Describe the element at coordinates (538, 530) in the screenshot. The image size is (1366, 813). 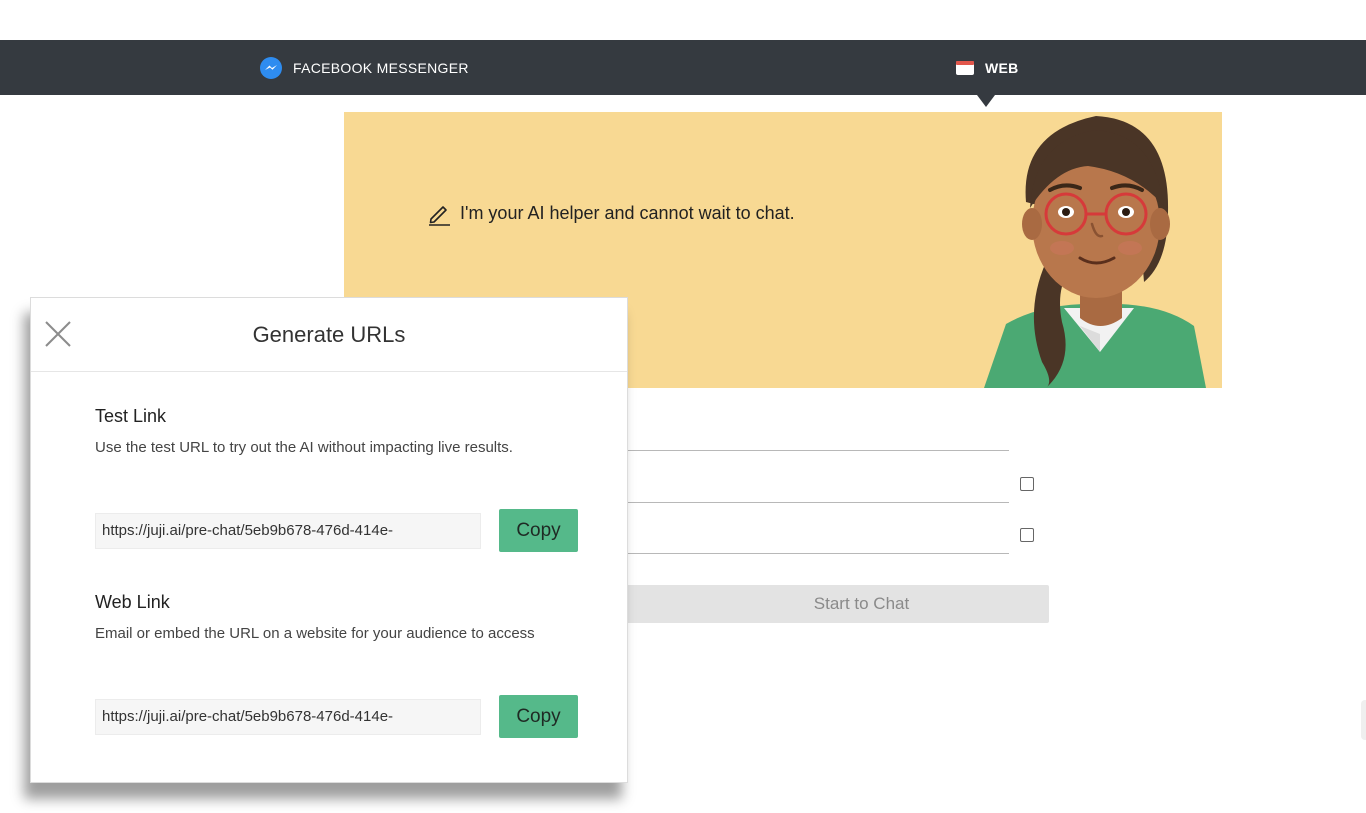
I see `copy-test-url-button: Copy` at that location.